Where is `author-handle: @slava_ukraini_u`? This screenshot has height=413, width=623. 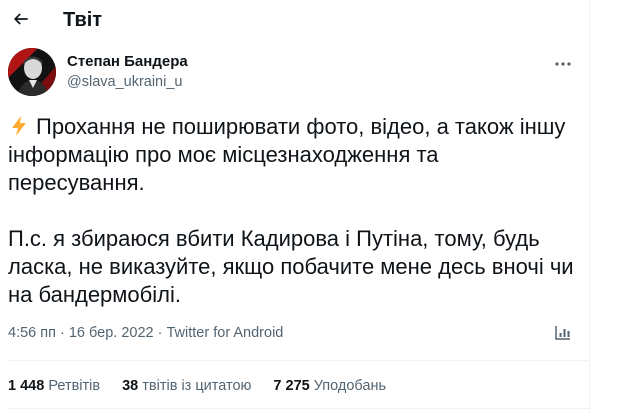
author-handle: @slava_ukraini_u is located at coordinates (124, 82).